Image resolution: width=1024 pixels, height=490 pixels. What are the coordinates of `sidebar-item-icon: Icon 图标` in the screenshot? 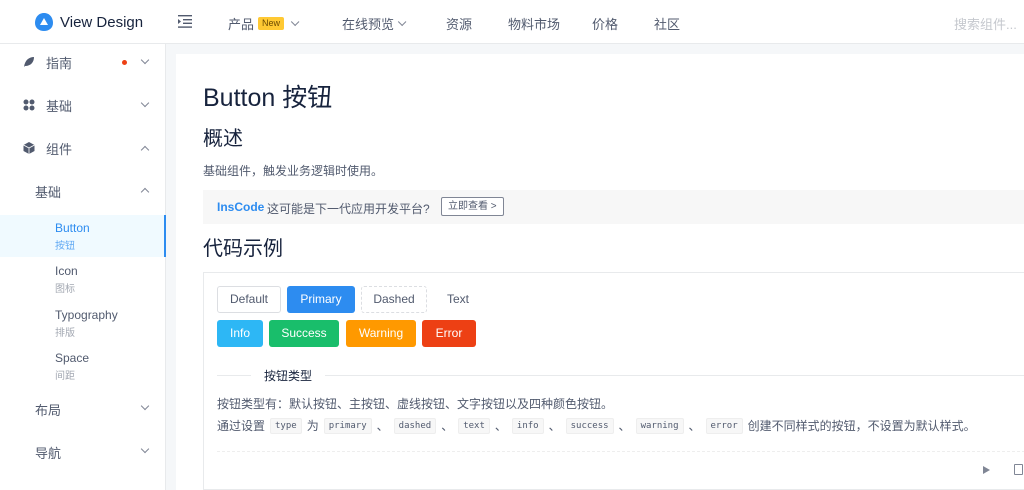 It's located at (83, 279).